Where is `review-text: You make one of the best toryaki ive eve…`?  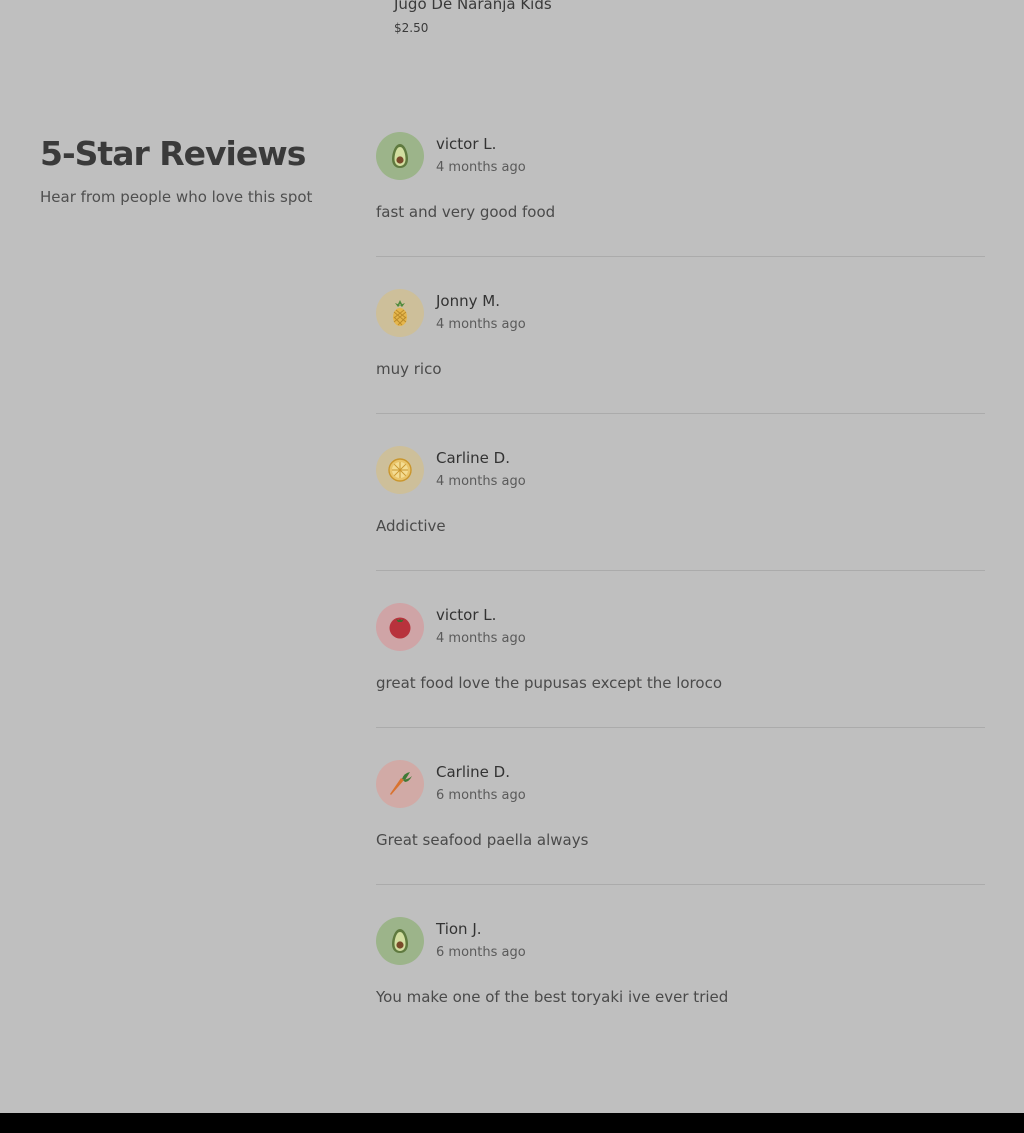
review-text: You make one of the best toryaki ive eve… is located at coordinates (552, 997).